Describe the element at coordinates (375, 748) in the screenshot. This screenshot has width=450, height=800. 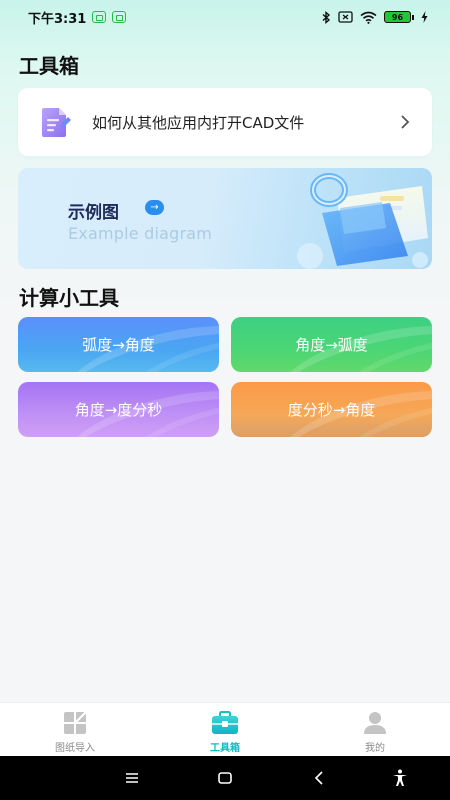
I see `tab-label: 我的` at that location.